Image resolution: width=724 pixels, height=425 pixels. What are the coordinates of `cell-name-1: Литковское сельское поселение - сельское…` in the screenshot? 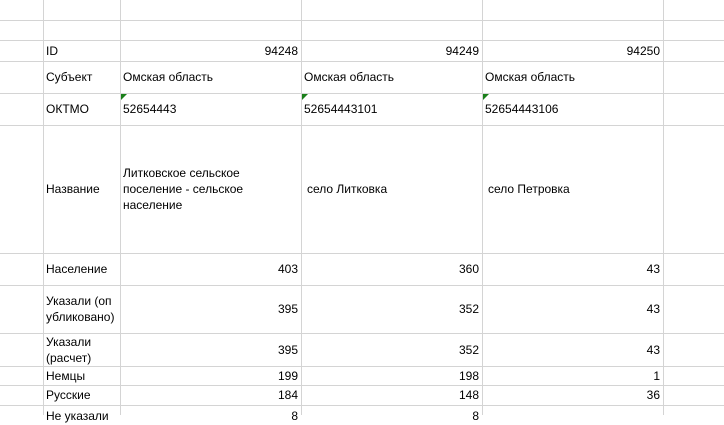 It's located at (210, 189).